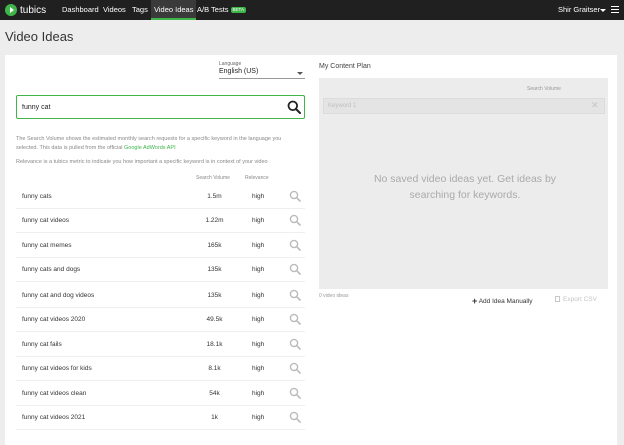 The image size is (624, 445). Describe the element at coordinates (544, 89) in the screenshot. I see `plan-search-volume-header: Search Volume` at that location.